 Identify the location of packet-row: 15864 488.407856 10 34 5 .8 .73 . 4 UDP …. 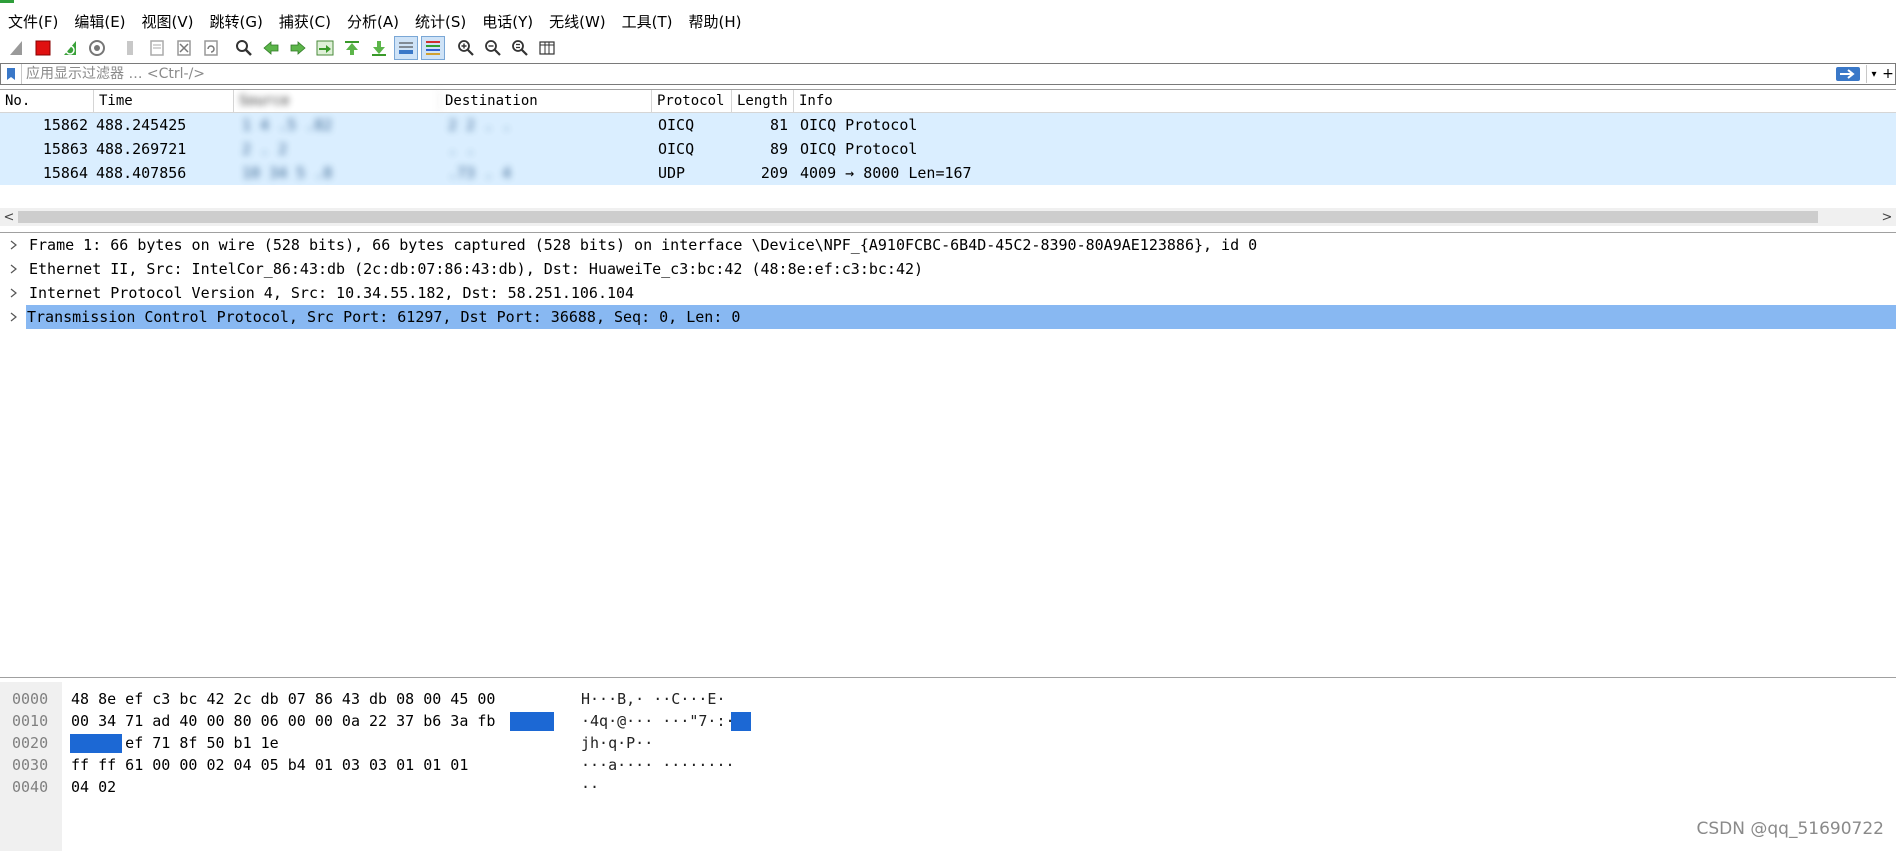
(948, 173).